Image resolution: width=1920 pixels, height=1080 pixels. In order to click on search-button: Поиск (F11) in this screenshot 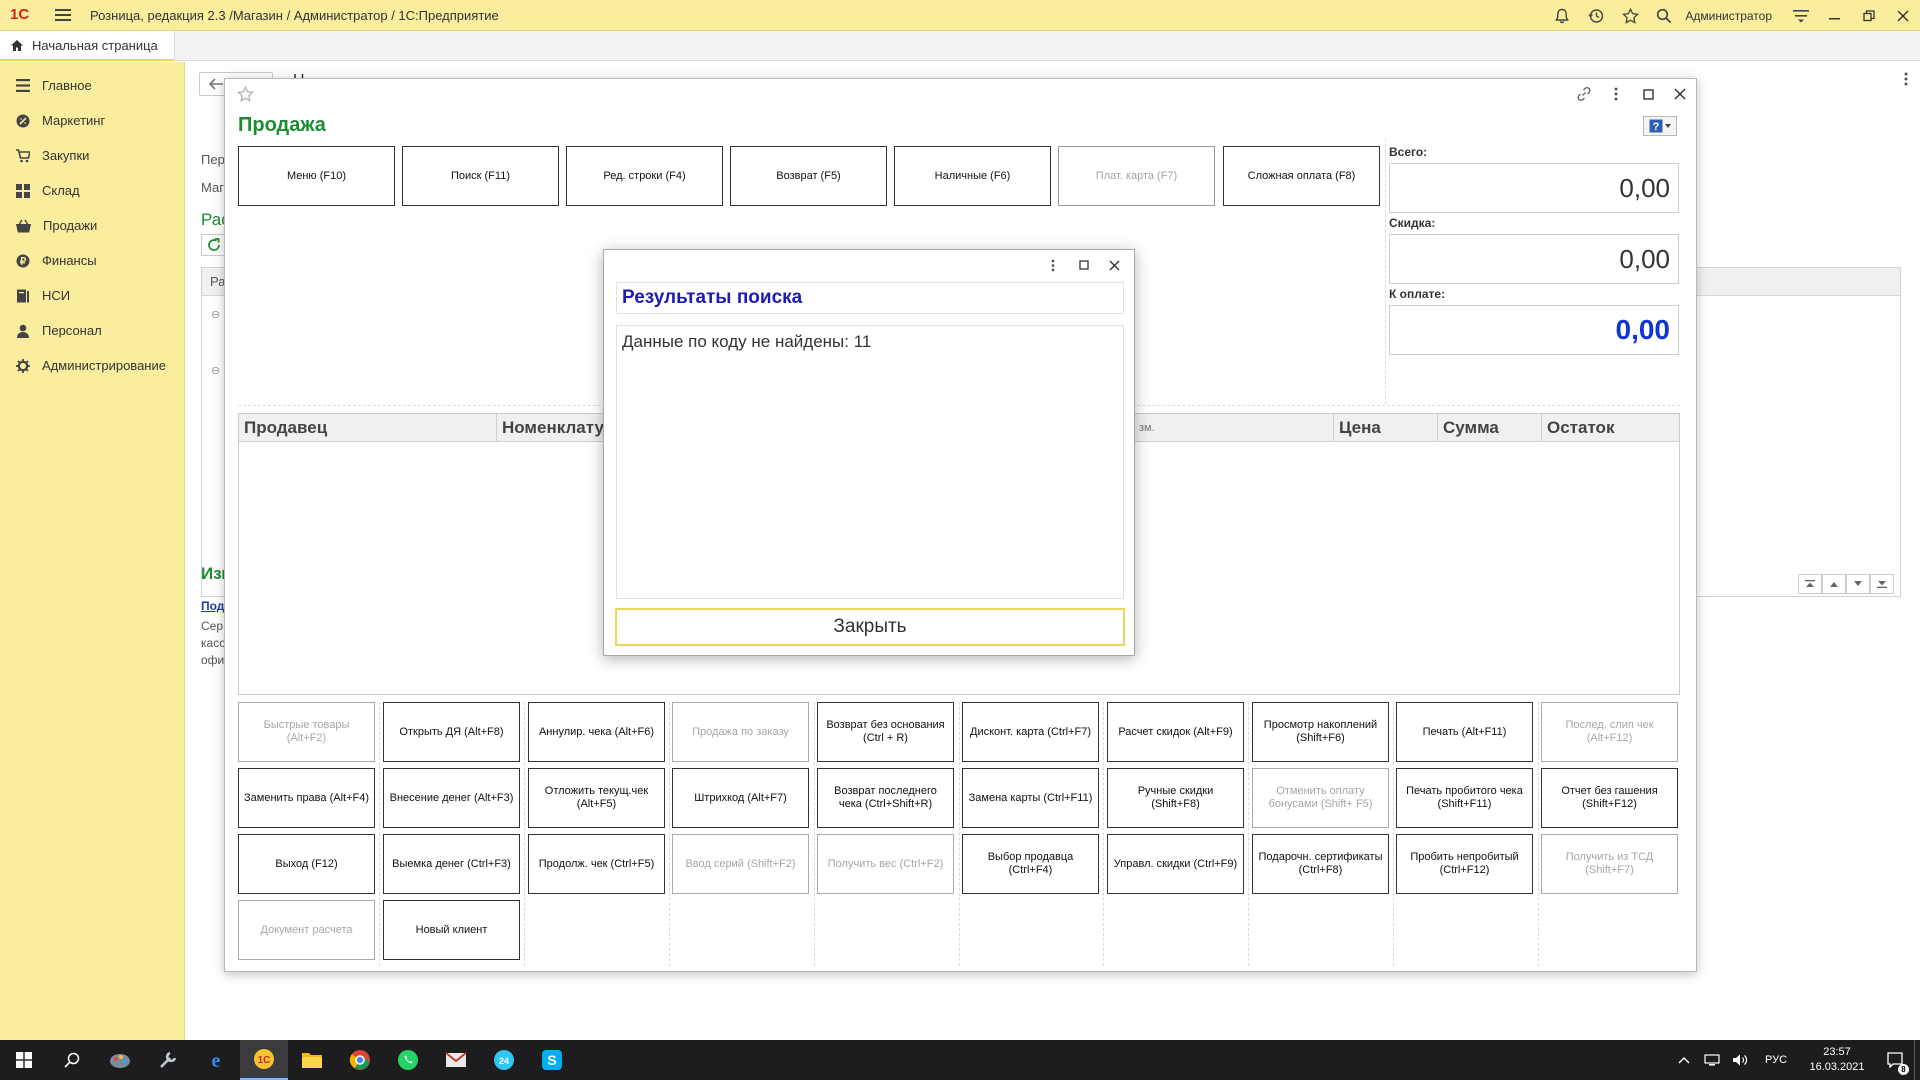, I will do `click(480, 176)`.